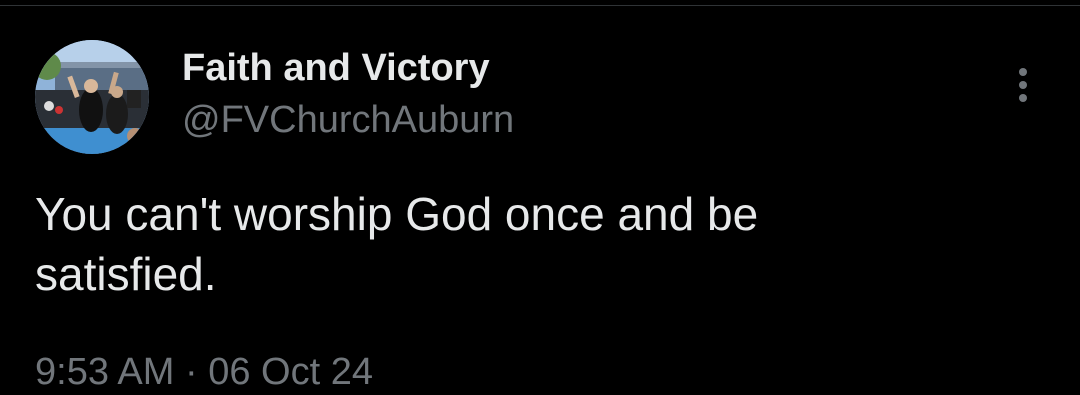  I want to click on user-handle: @FVChurchAuburn, so click(348, 120).